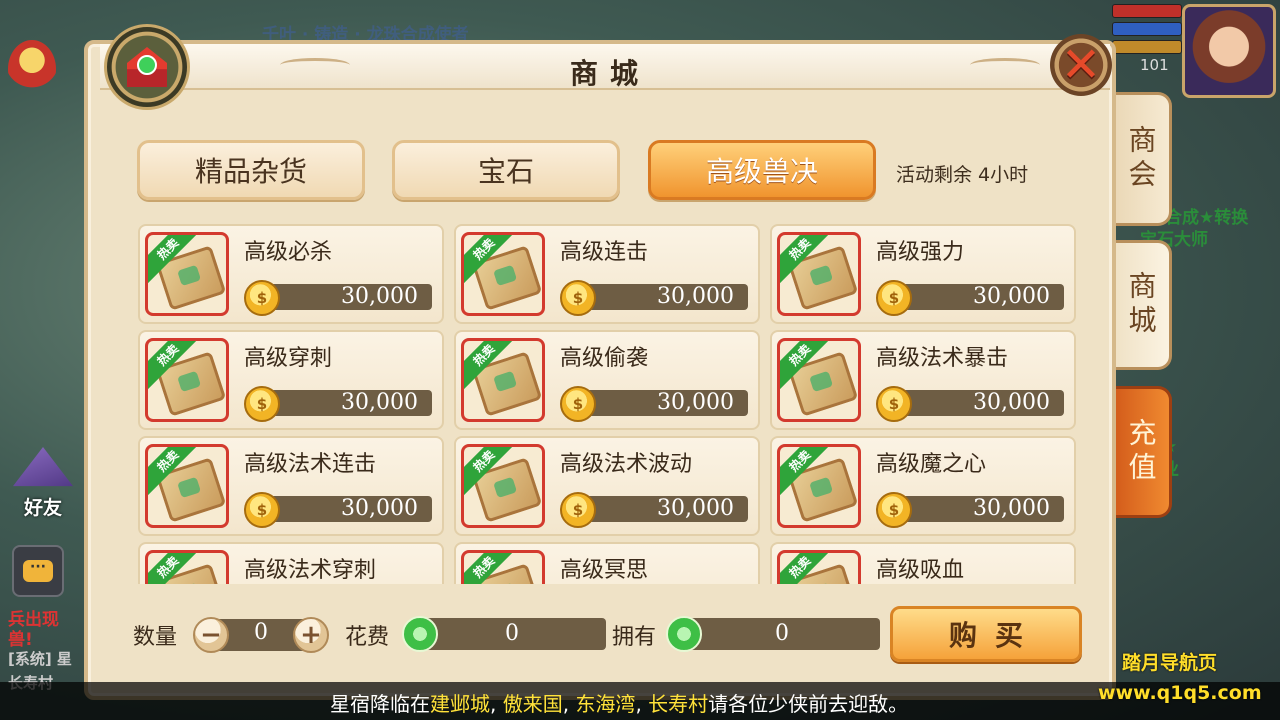  What do you see at coordinates (923, 380) in the screenshot?
I see `shop-item-card: 热卖 高级法术暴击 30,000 $` at bounding box center [923, 380].